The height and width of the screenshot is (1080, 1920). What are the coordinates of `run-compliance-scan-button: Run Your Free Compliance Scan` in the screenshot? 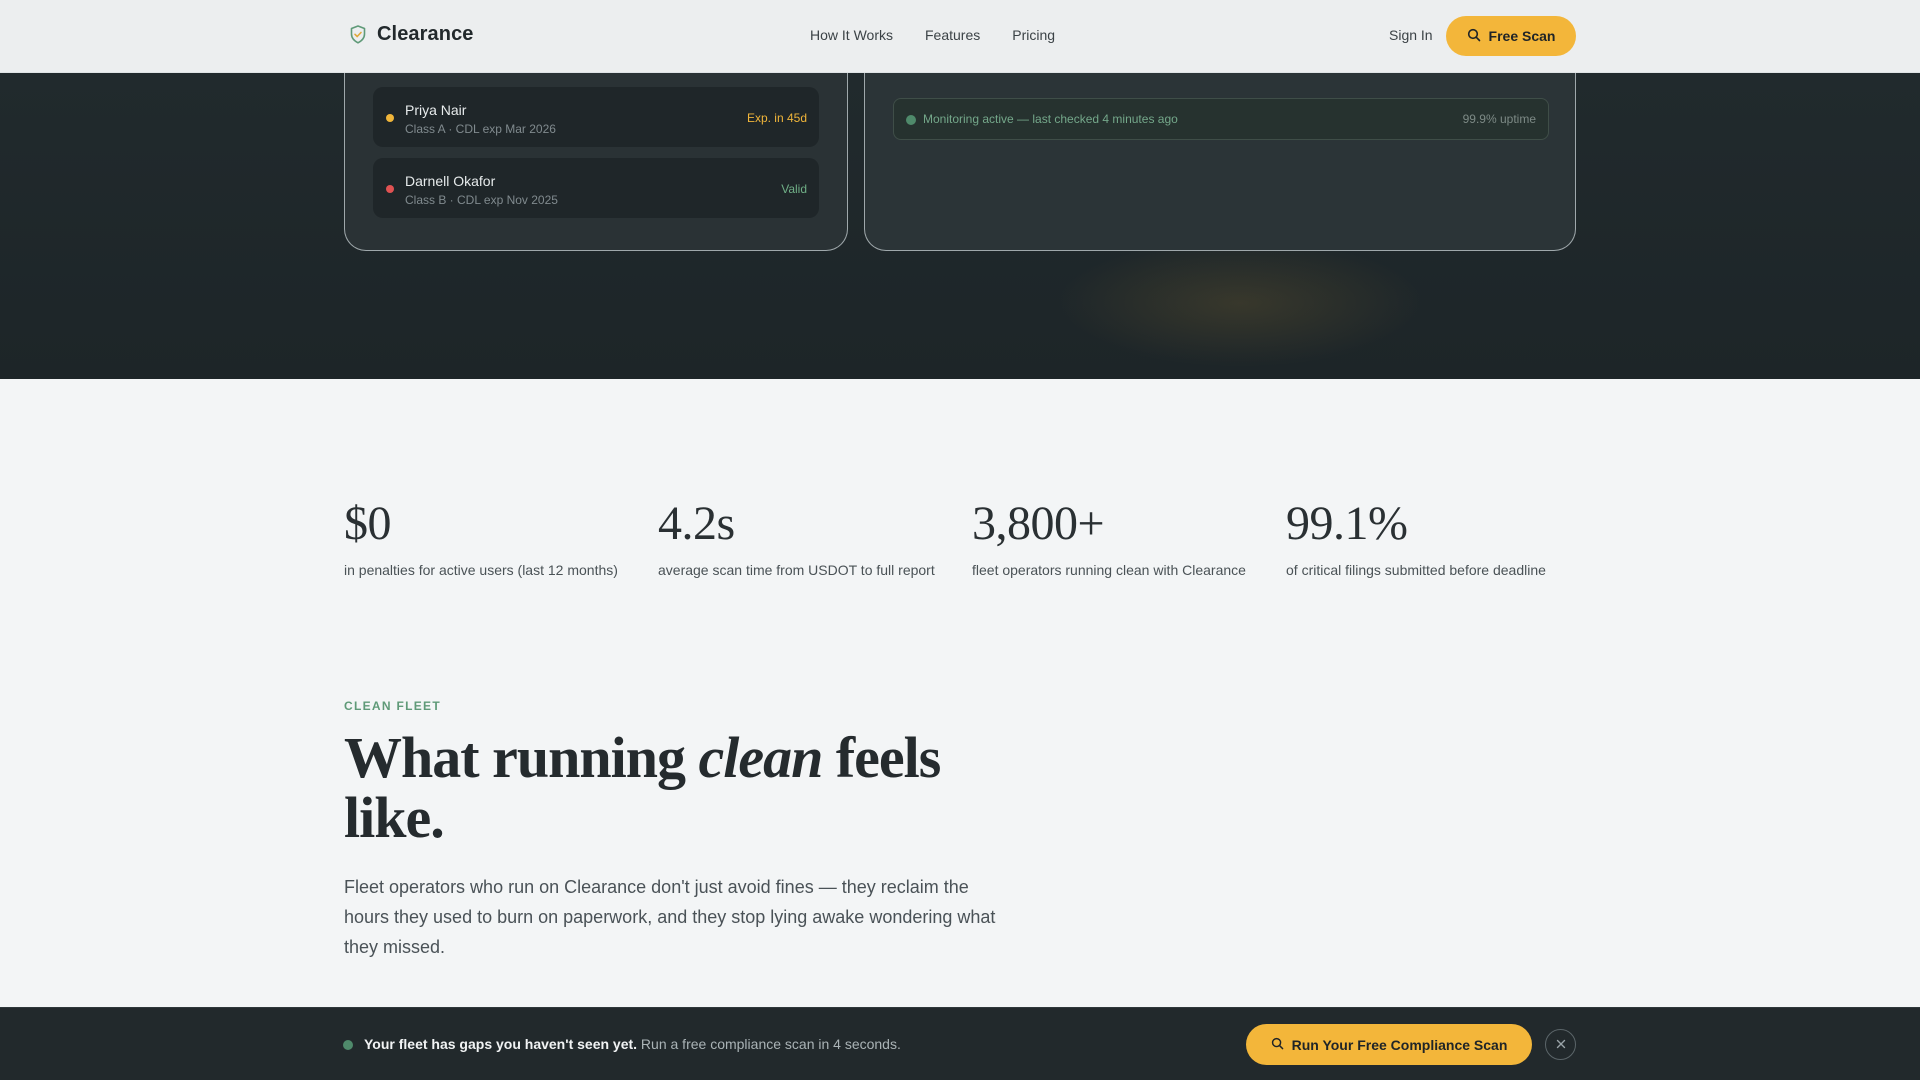 It's located at (1389, 1044).